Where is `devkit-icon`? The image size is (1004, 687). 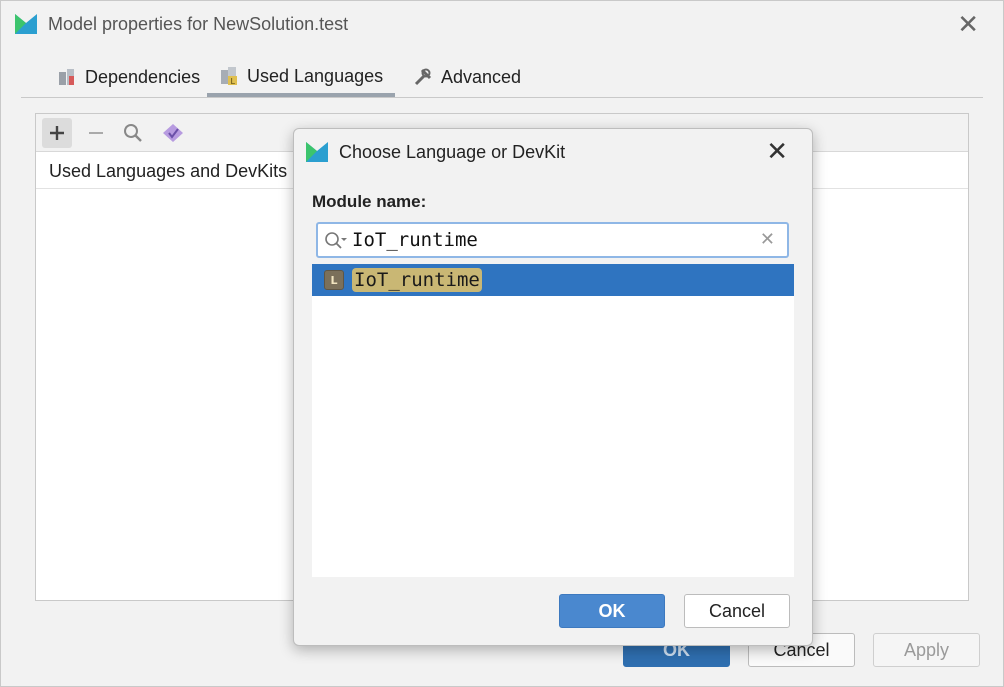
devkit-icon is located at coordinates (173, 133).